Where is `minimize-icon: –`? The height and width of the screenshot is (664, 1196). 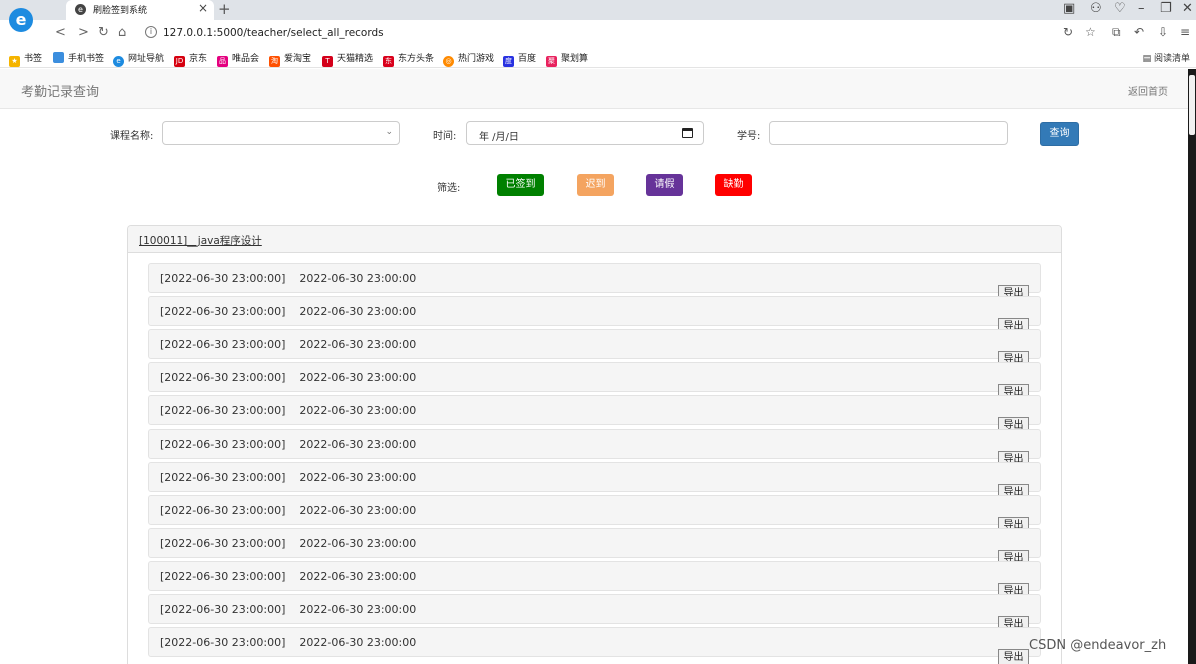 minimize-icon: – is located at coordinates (1141, 8).